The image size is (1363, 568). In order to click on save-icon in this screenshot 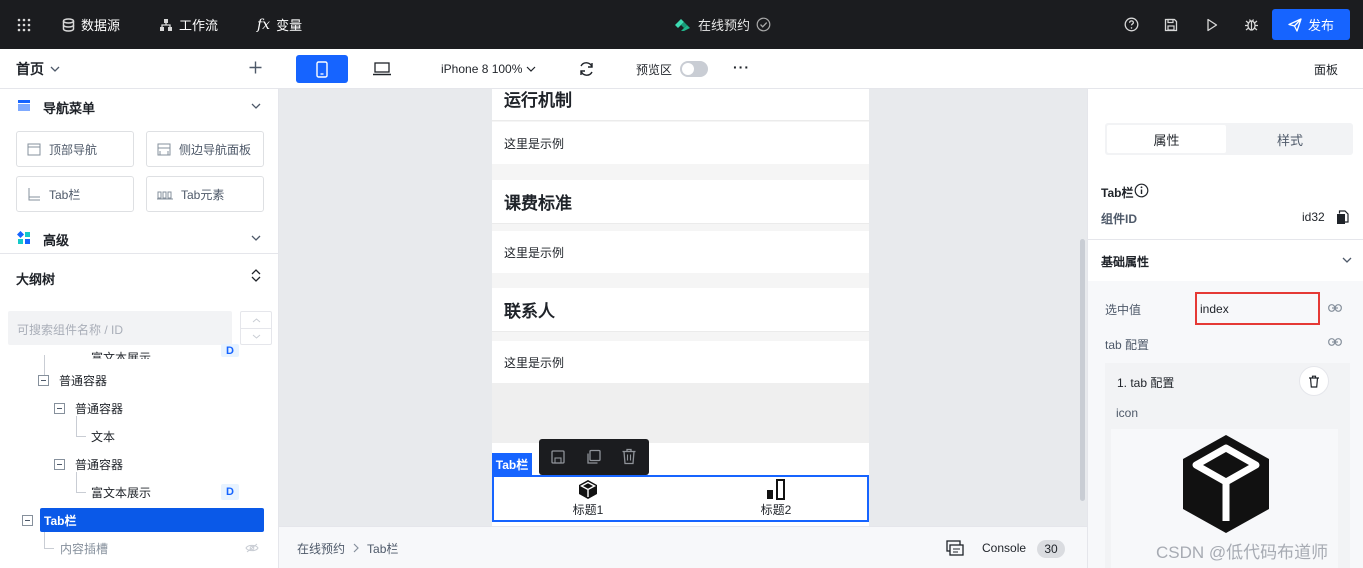, I will do `click(558, 457)`.